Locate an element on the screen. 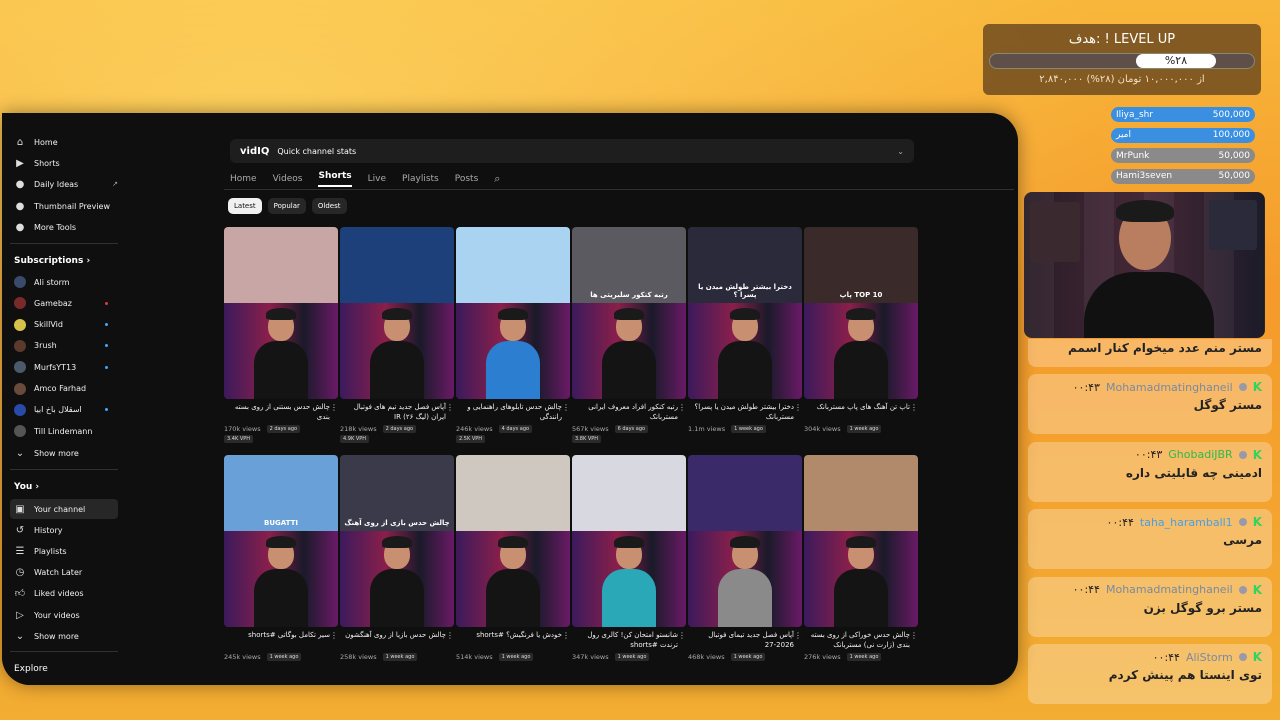 This screenshot has width=1280, height=720. thumbnail-overlay-text: BUGATTI is located at coordinates (281, 523).